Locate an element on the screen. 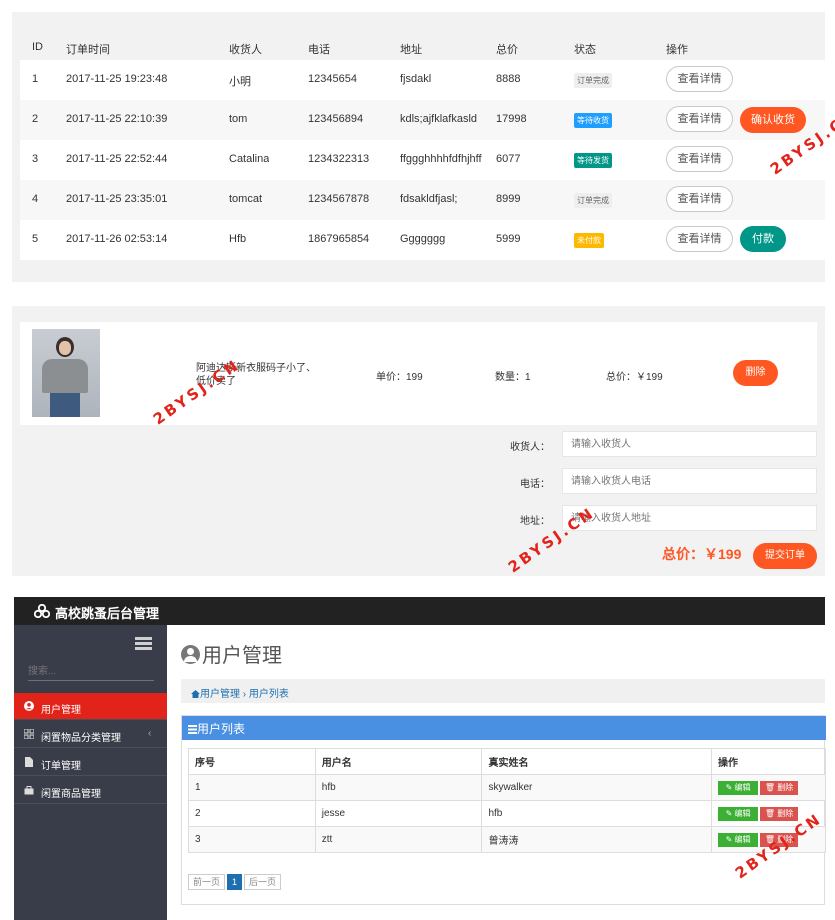  product-photo is located at coordinates (66, 373).